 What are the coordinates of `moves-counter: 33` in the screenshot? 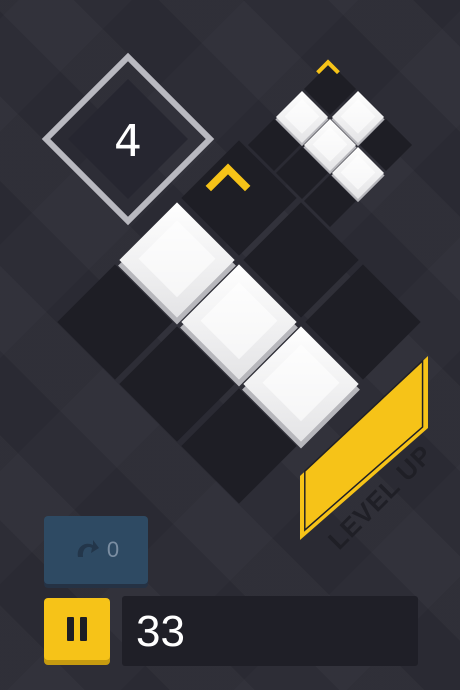 It's located at (160, 631).